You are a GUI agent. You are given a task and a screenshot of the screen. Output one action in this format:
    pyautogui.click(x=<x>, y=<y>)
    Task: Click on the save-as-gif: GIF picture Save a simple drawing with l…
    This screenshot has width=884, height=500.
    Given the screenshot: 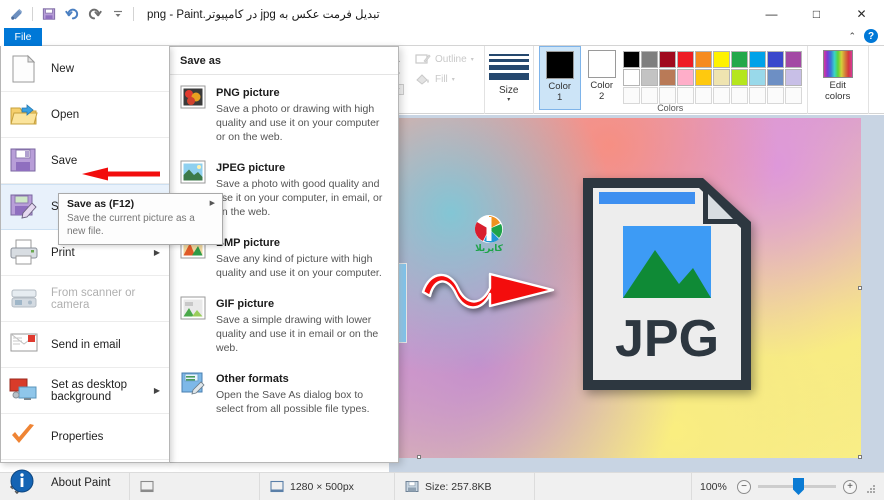 What is the action you would take?
    pyautogui.click(x=284, y=323)
    